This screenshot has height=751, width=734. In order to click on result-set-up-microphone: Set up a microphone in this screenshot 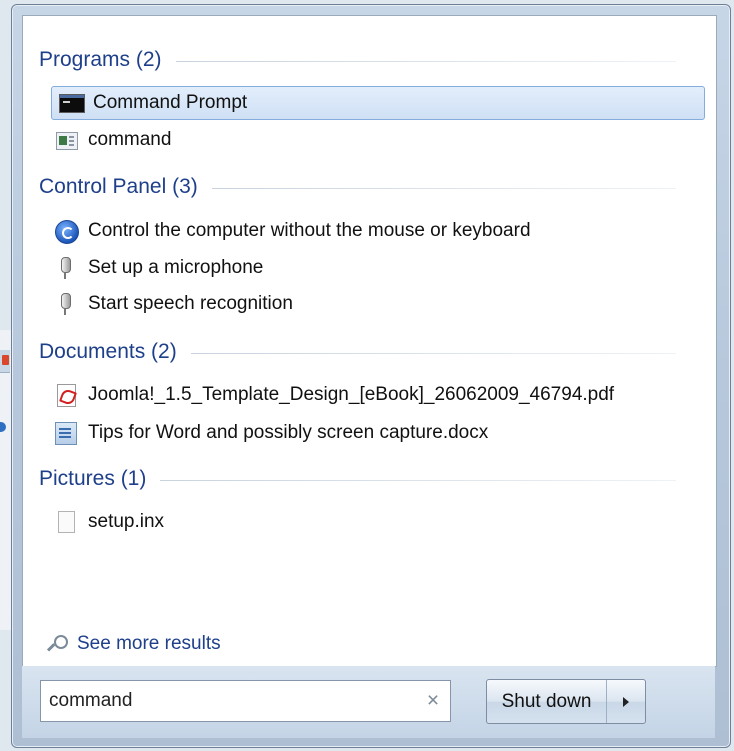, I will do `click(158, 268)`.